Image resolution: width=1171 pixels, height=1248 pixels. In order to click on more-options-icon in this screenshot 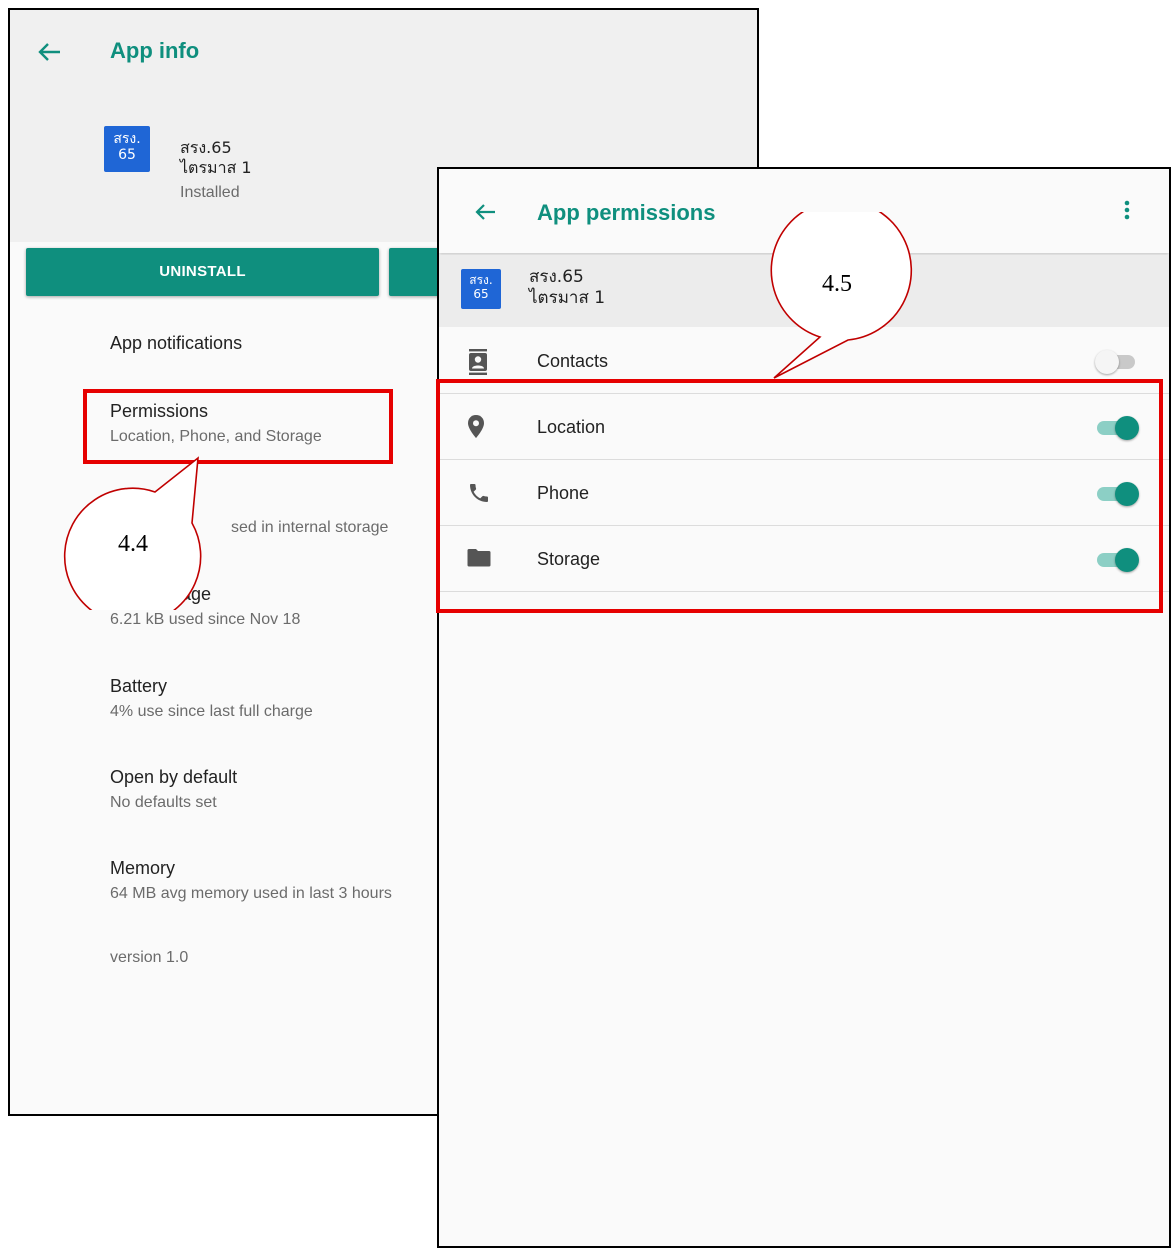, I will do `click(1127, 210)`.